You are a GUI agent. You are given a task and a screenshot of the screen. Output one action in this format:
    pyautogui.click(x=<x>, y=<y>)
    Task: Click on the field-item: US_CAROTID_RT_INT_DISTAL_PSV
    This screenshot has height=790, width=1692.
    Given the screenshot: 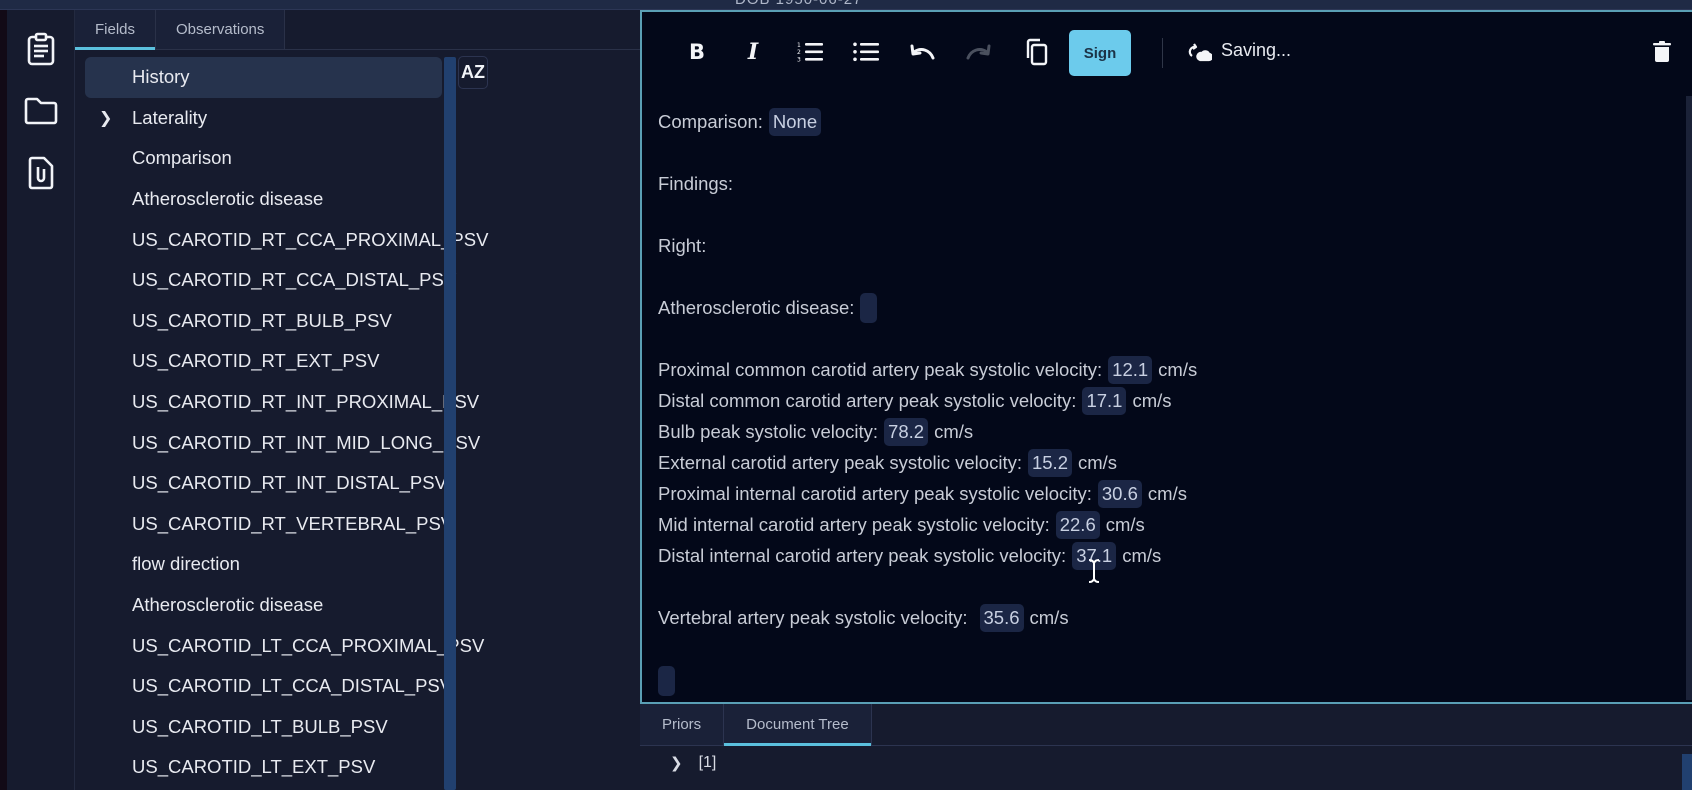 What is the action you would take?
    pyautogui.click(x=266, y=483)
    